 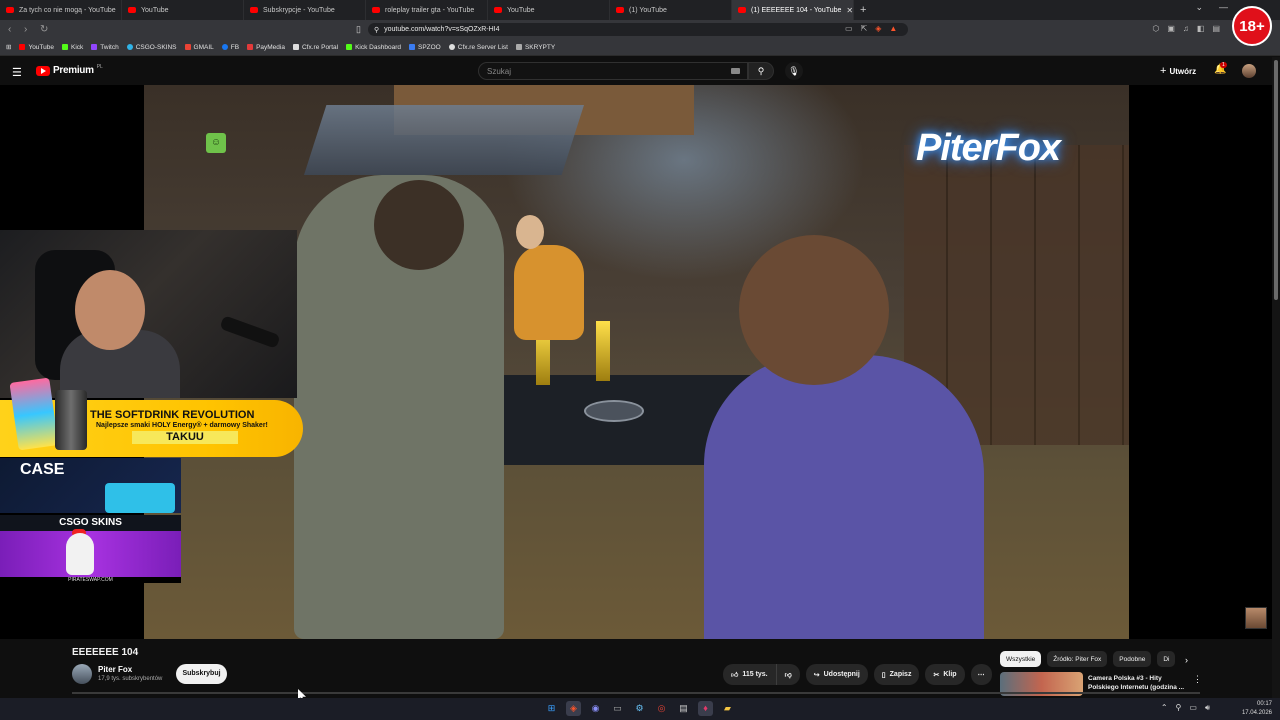 What do you see at coordinates (1155, 28) in the screenshot?
I see `extension-icon: ⬡` at bounding box center [1155, 28].